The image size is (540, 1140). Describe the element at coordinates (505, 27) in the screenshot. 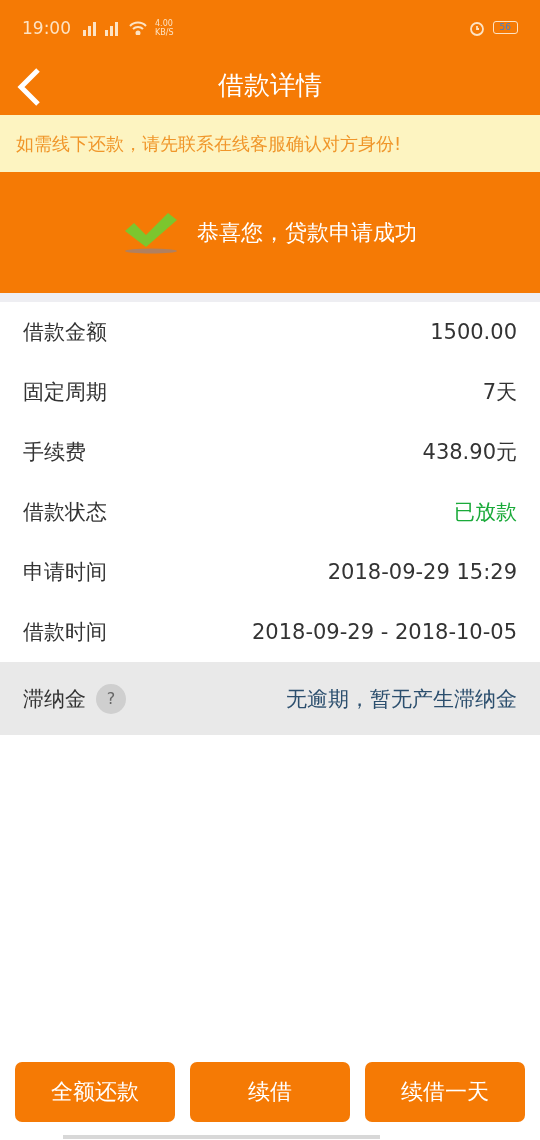

I see `battery-indicator: 56` at that location.